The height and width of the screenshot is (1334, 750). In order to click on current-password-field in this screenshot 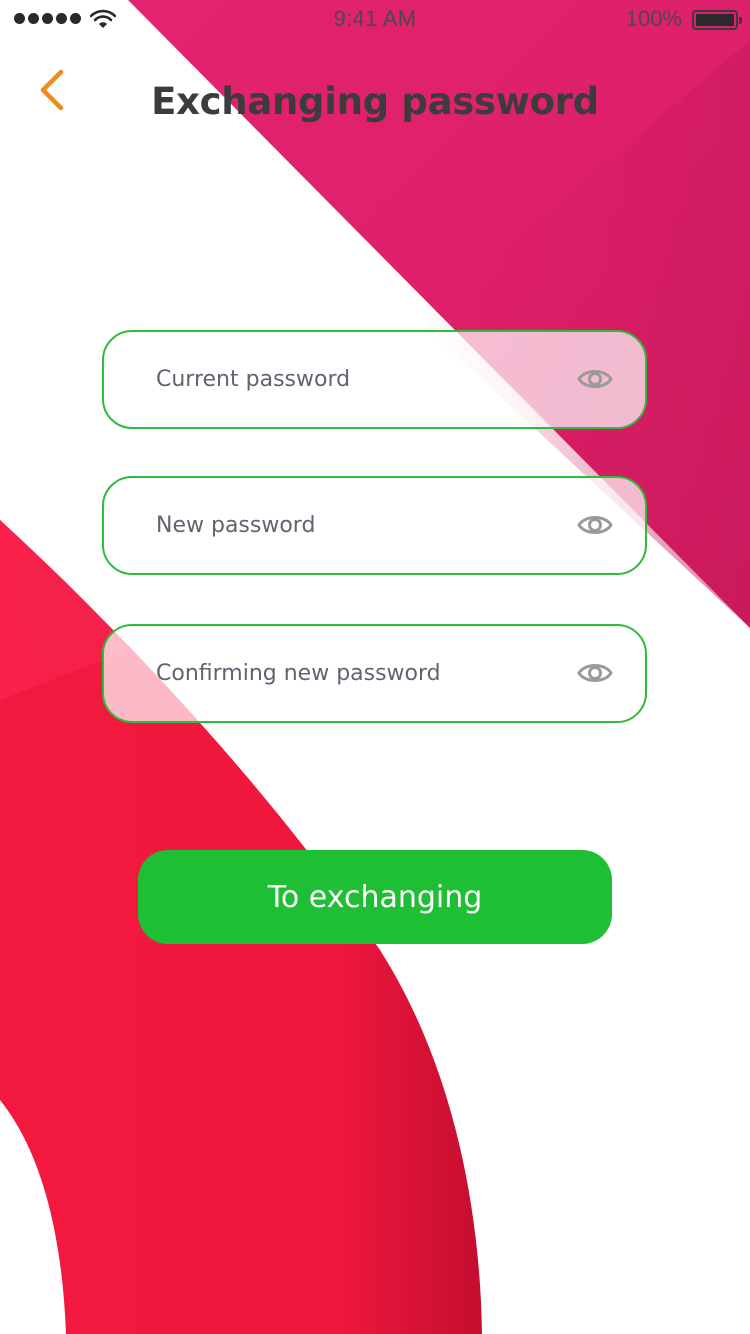, I will do `click(374, 379)`.